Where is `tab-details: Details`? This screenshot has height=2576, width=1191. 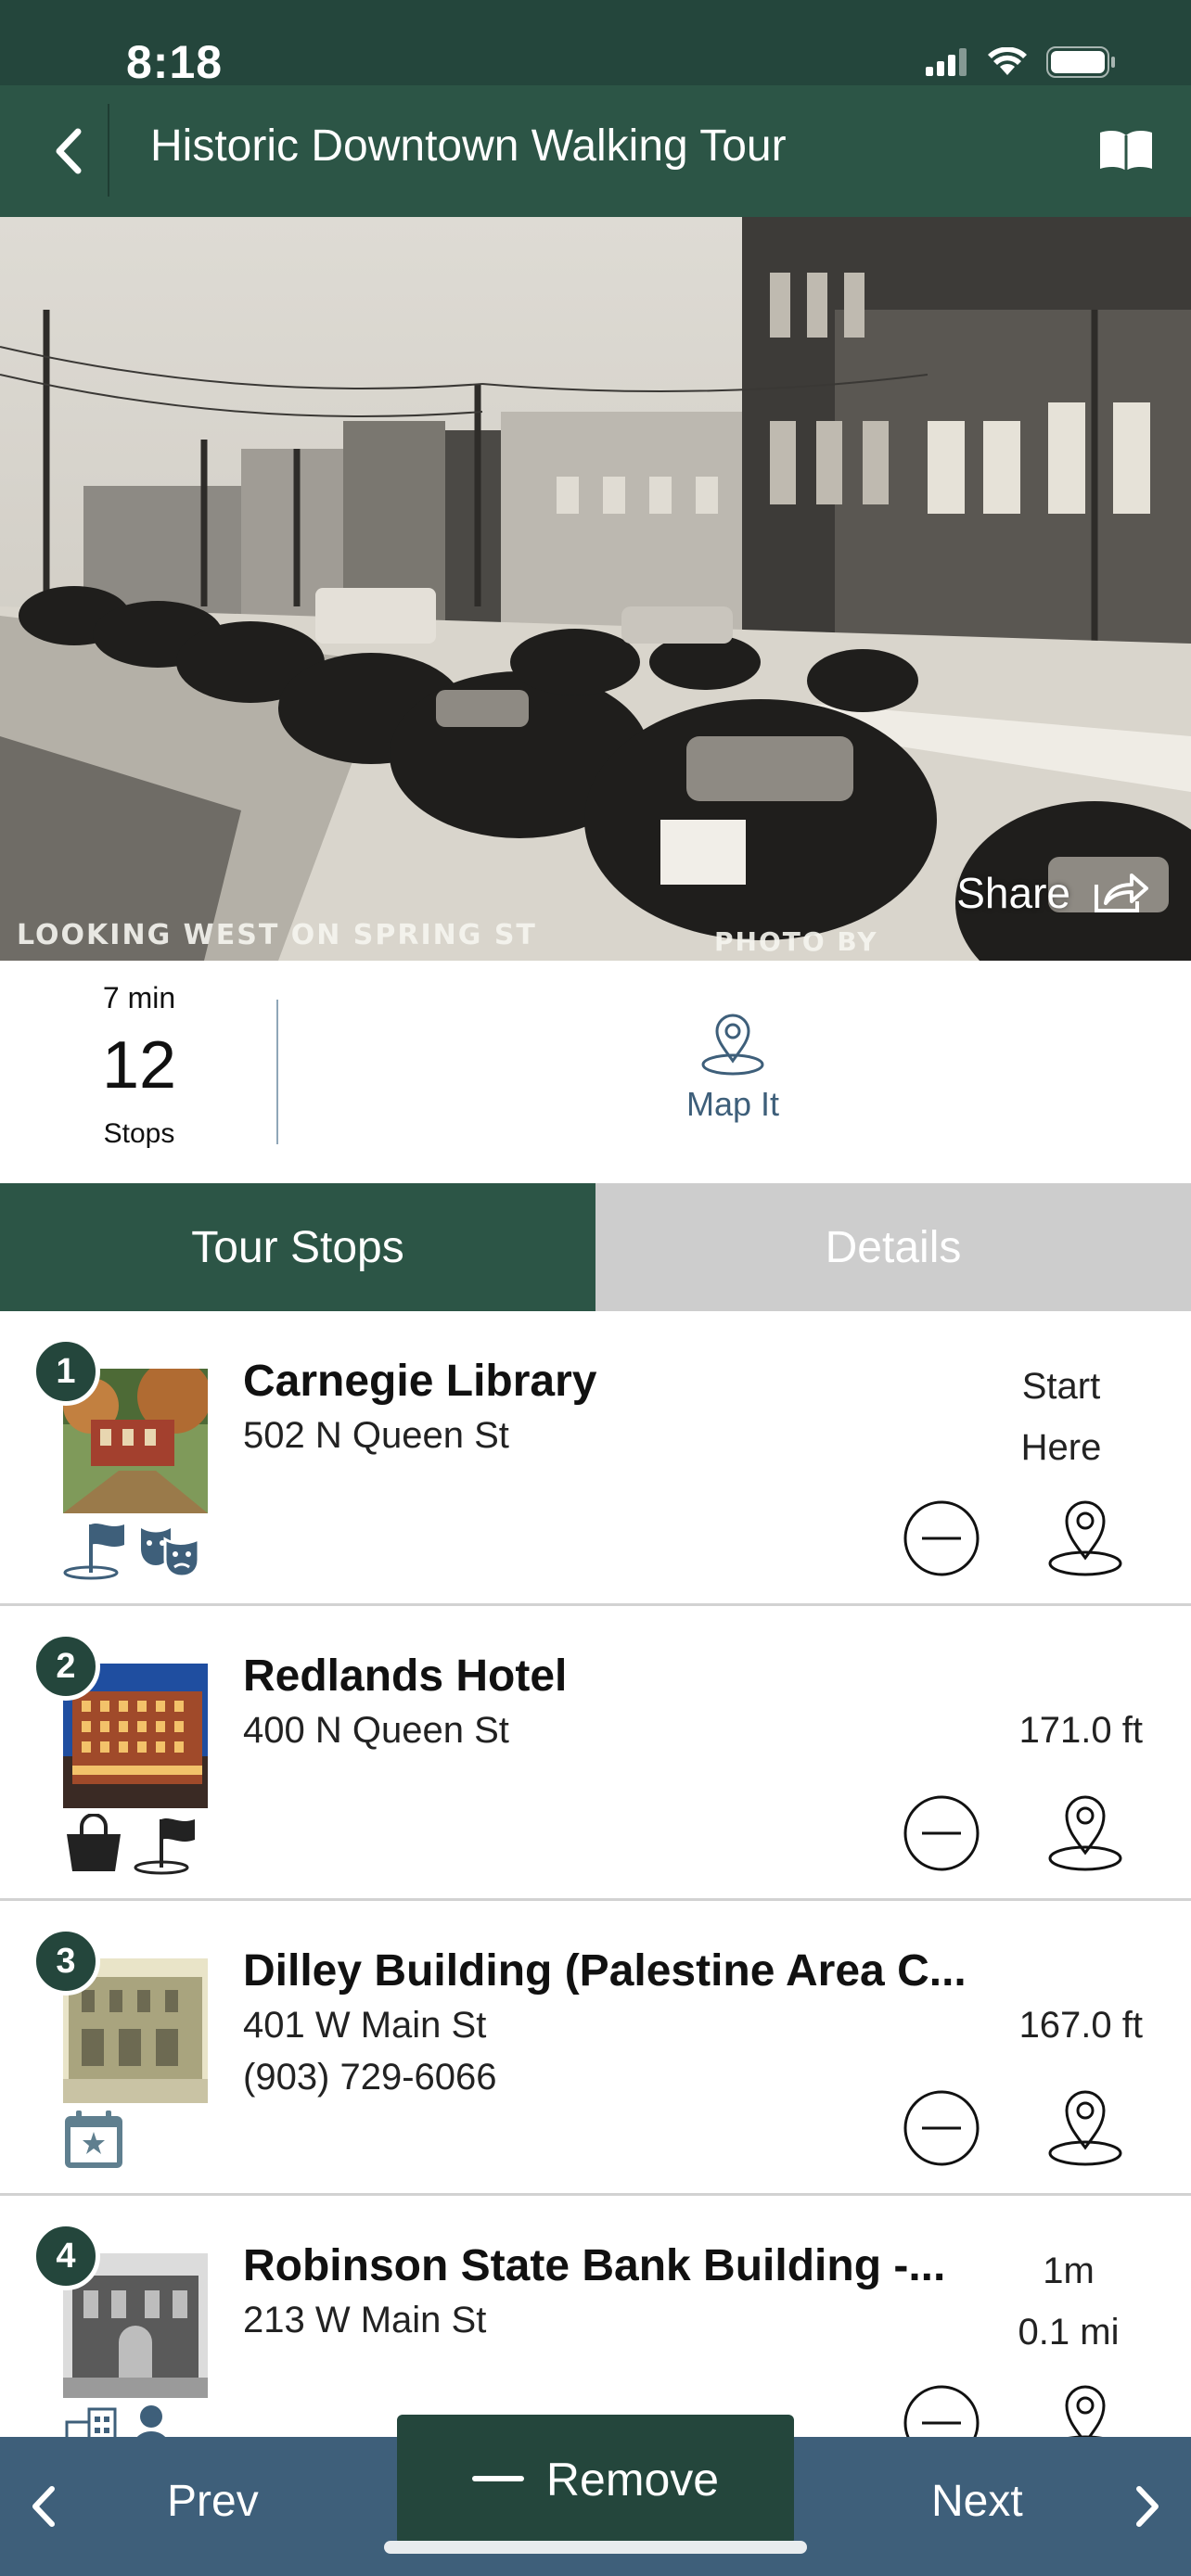 tab-details: Details is located at coordinates (894, 1247).